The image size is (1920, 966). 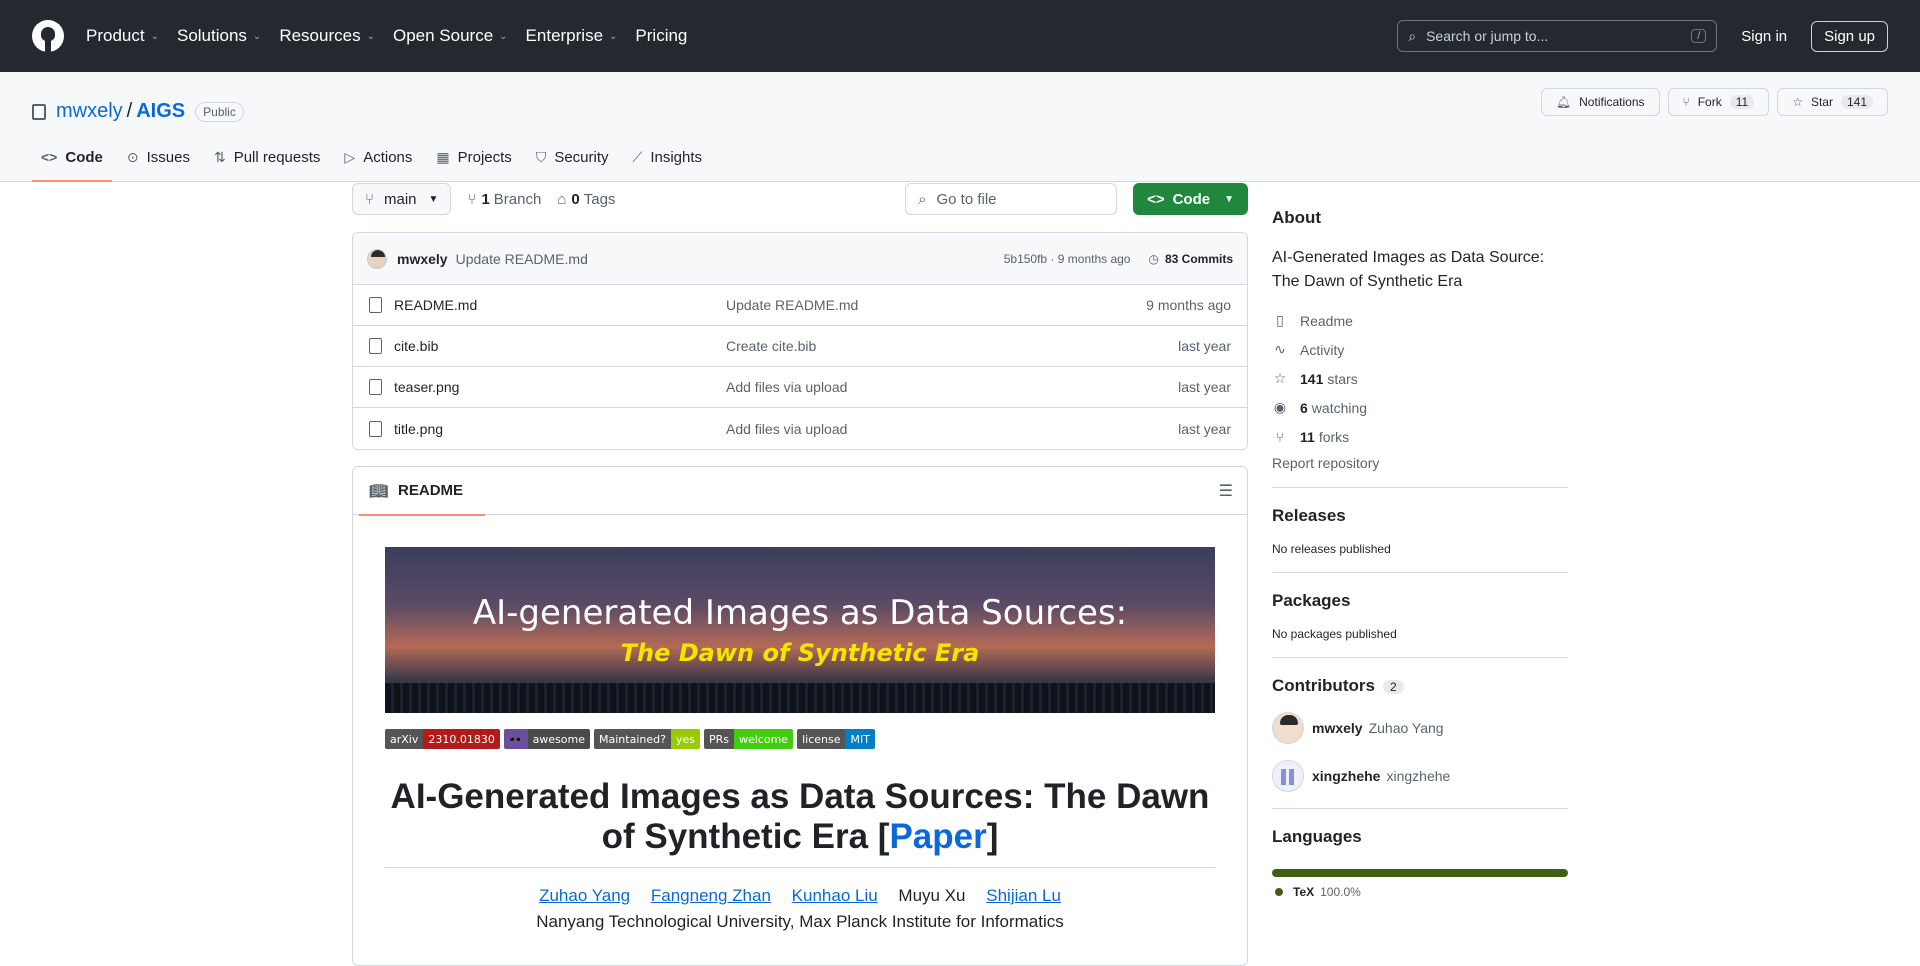 I want to click on tab-pull-requests: ⇅ Pull requests, so click(x=267, y=157).